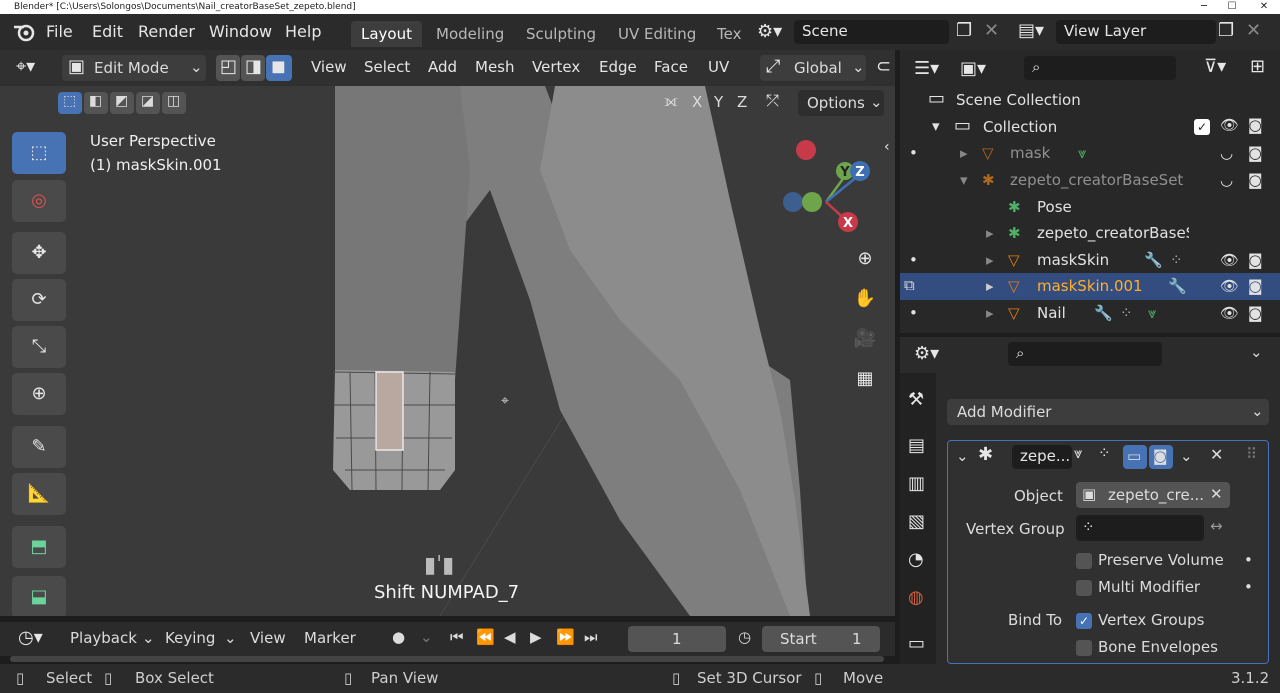 The height and width of the screenshot is (693, 1280). What do you see at coordinates (916, 598) in the screenshot?
I see `world-tab-icon: ◍` at bounding box center [916, 598].